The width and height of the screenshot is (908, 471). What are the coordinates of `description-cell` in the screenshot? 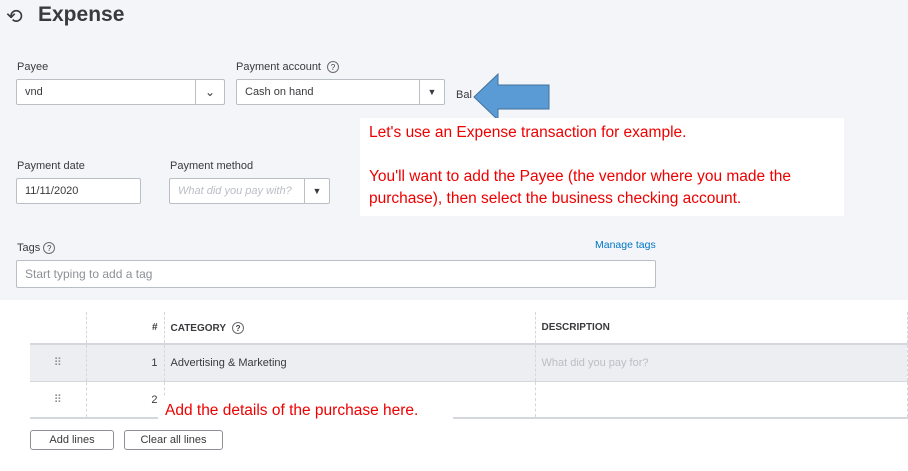 It's located at (721, 399).